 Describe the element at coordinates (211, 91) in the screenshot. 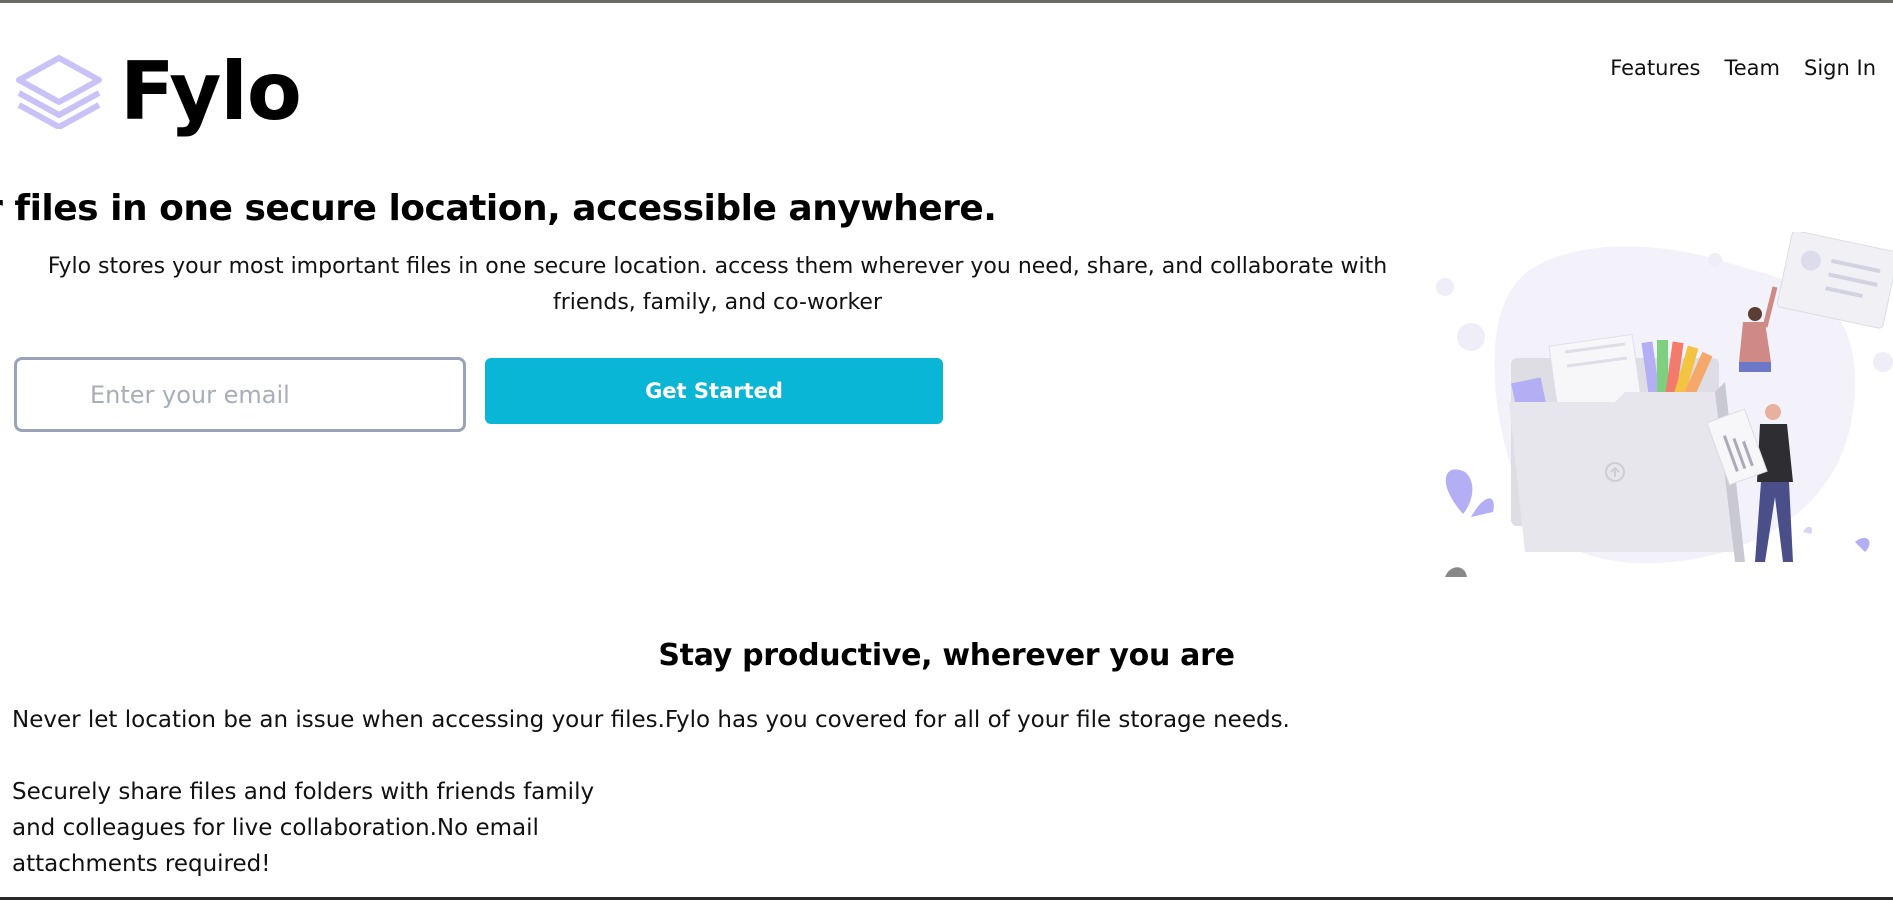

I see `logo-wordmark: Fylo` at that location.